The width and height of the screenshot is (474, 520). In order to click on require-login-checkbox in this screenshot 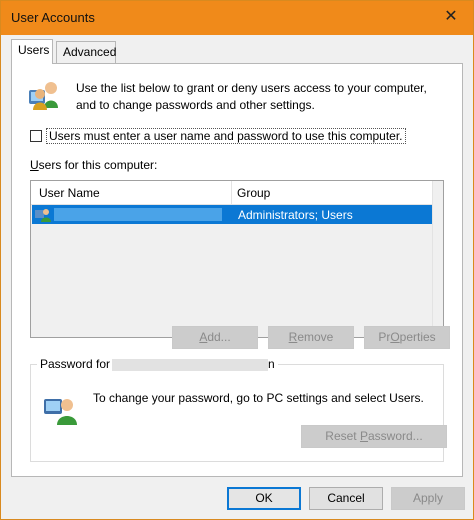, I will do `click(36, 136)`.